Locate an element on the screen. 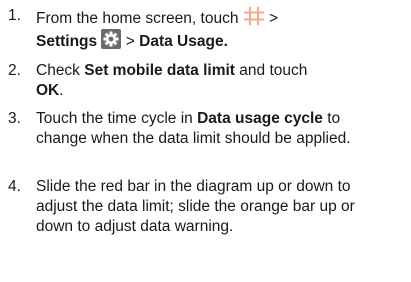 The height and width of the screenshot is (282, 411). step-number: 2. is located at coordinates (14, 70).